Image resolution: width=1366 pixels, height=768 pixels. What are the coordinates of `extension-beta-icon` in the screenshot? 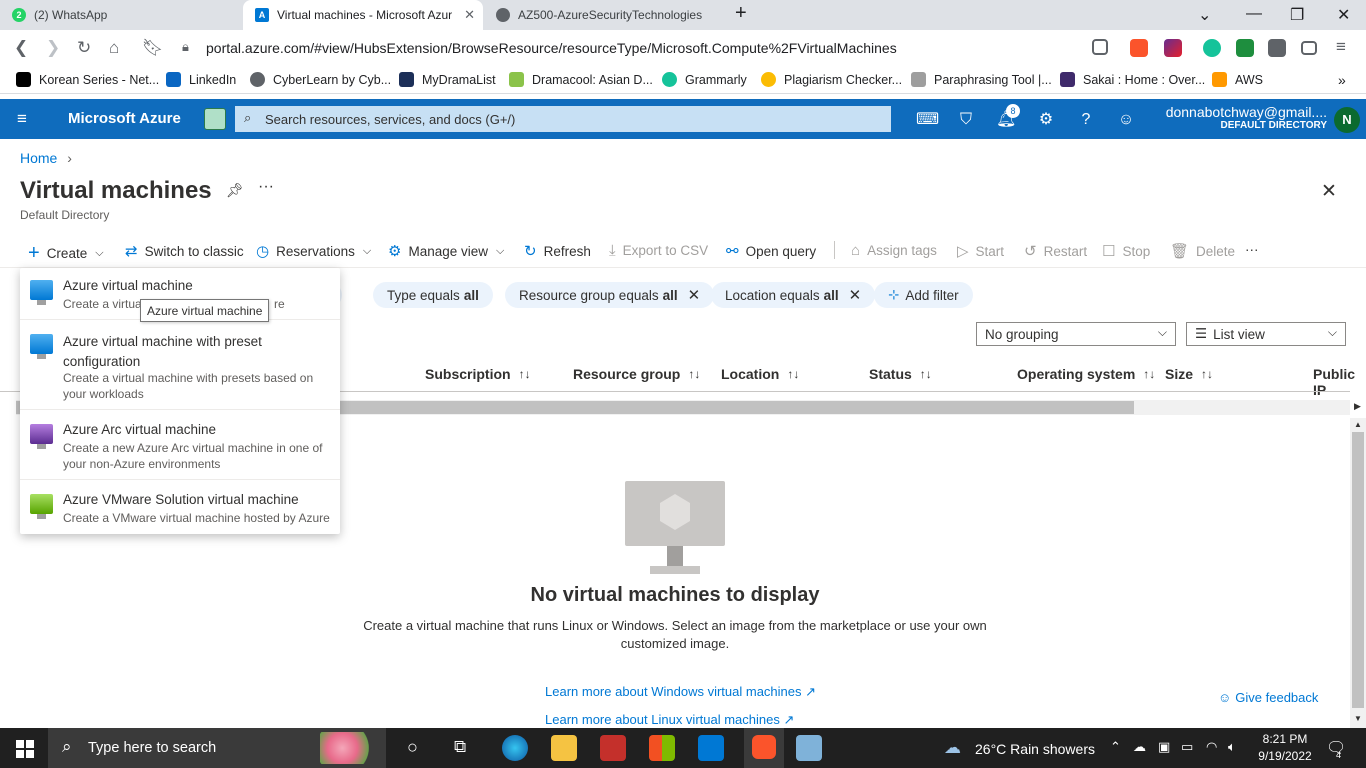 It's located at (1245, 48).